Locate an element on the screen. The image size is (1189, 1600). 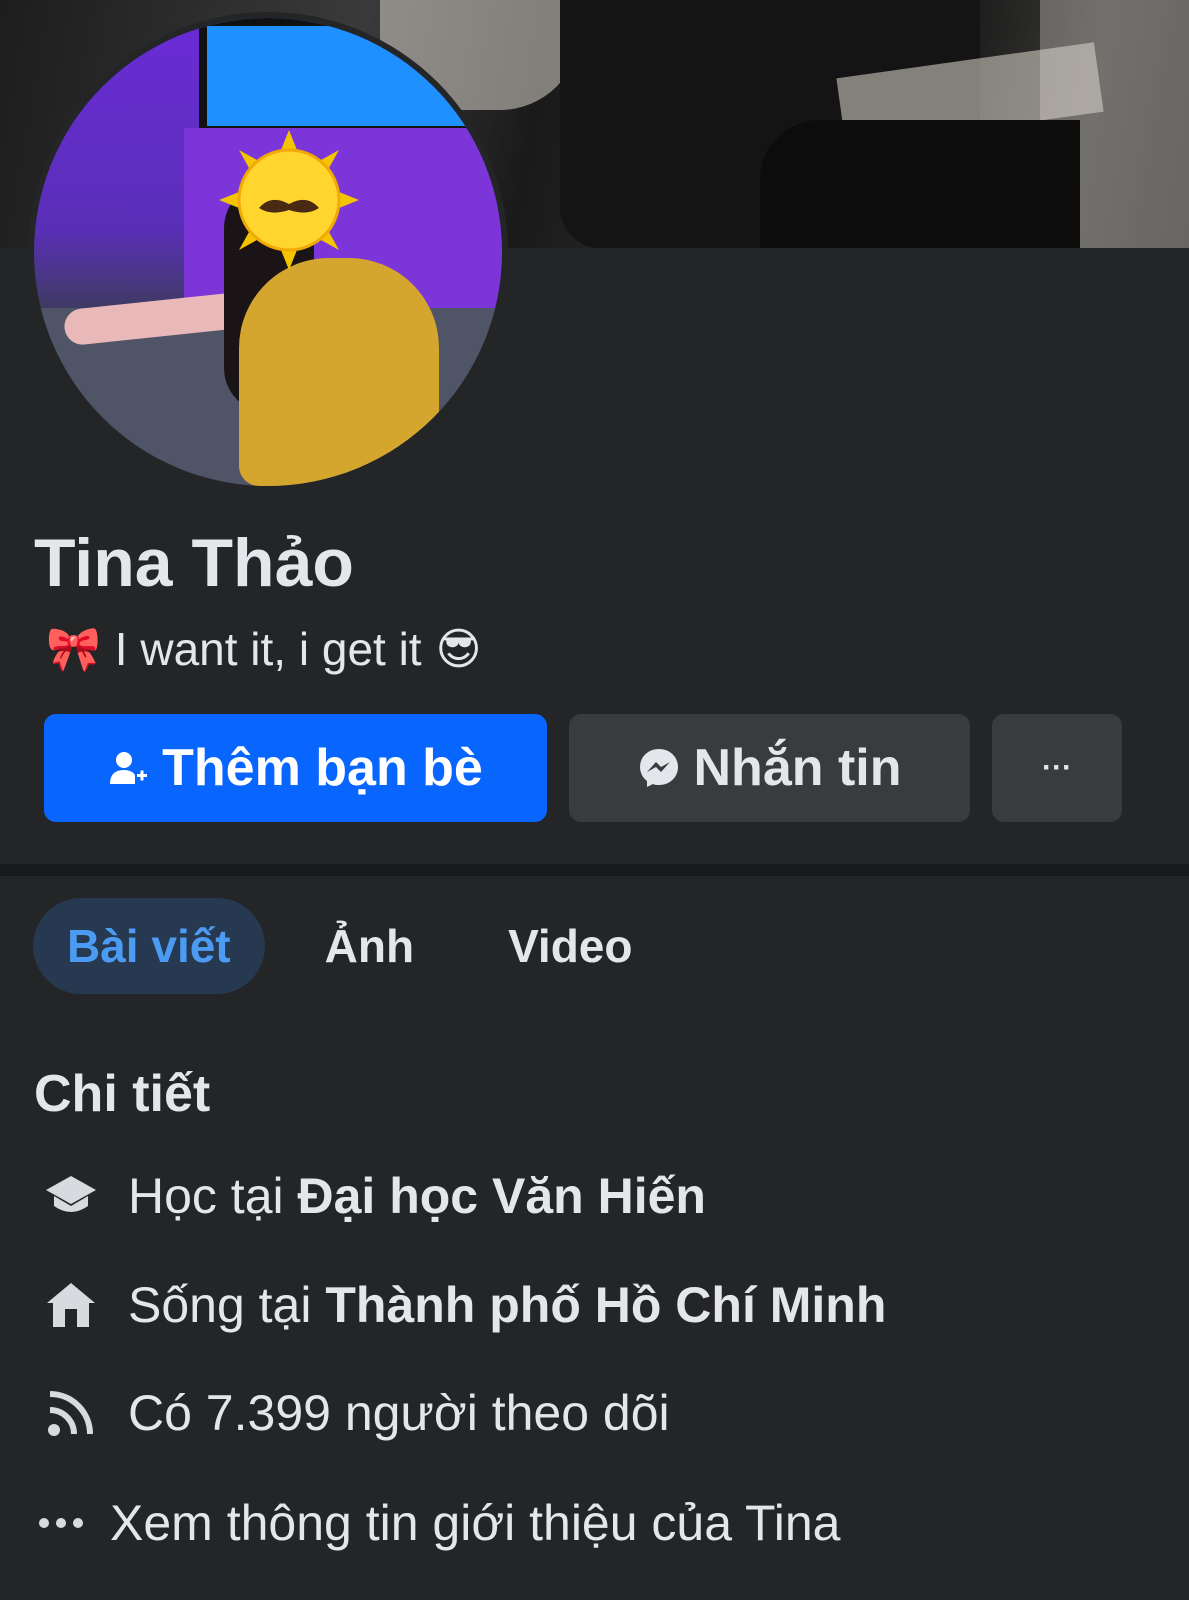
profile-bio: 🎀 I want it, i get it 😎 is located at coordinates (263, 649).